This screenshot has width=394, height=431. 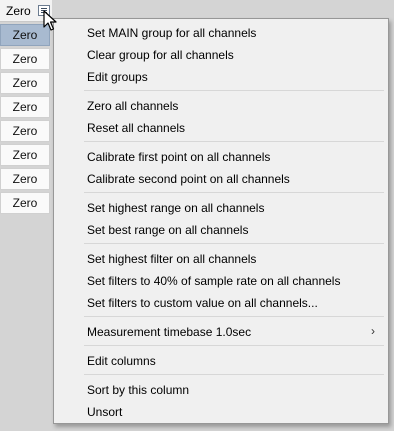 What do you see at coordinates (176, 208) in the screenshot?
I see `menu-item-label: Set highest range on all channels` at bounding box center [176, 208].